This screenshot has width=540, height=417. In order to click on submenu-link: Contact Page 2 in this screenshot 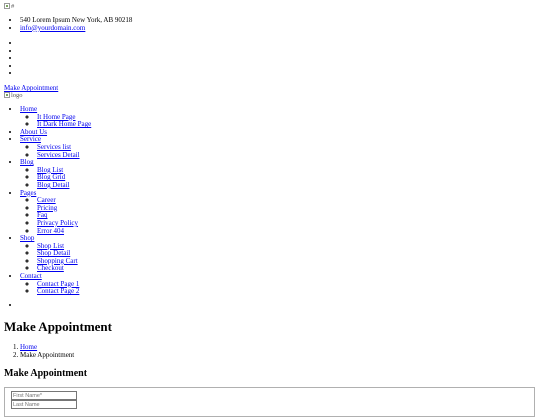, I will do `click(58, 291)`.